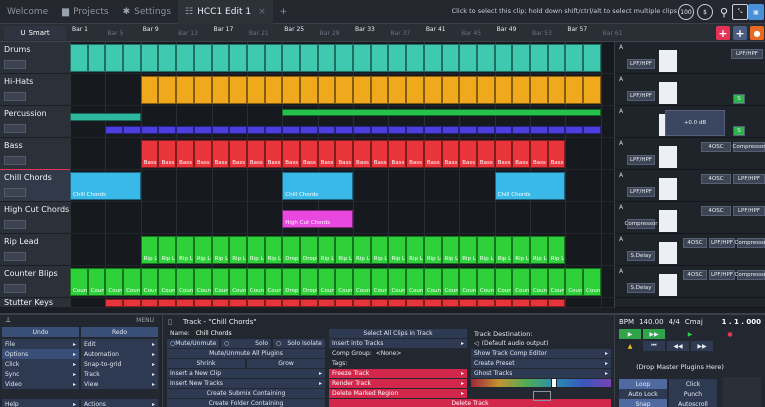  I want to click on tab-edit: ☷ HCC1 Edit 1 ×, so click(225, 12).